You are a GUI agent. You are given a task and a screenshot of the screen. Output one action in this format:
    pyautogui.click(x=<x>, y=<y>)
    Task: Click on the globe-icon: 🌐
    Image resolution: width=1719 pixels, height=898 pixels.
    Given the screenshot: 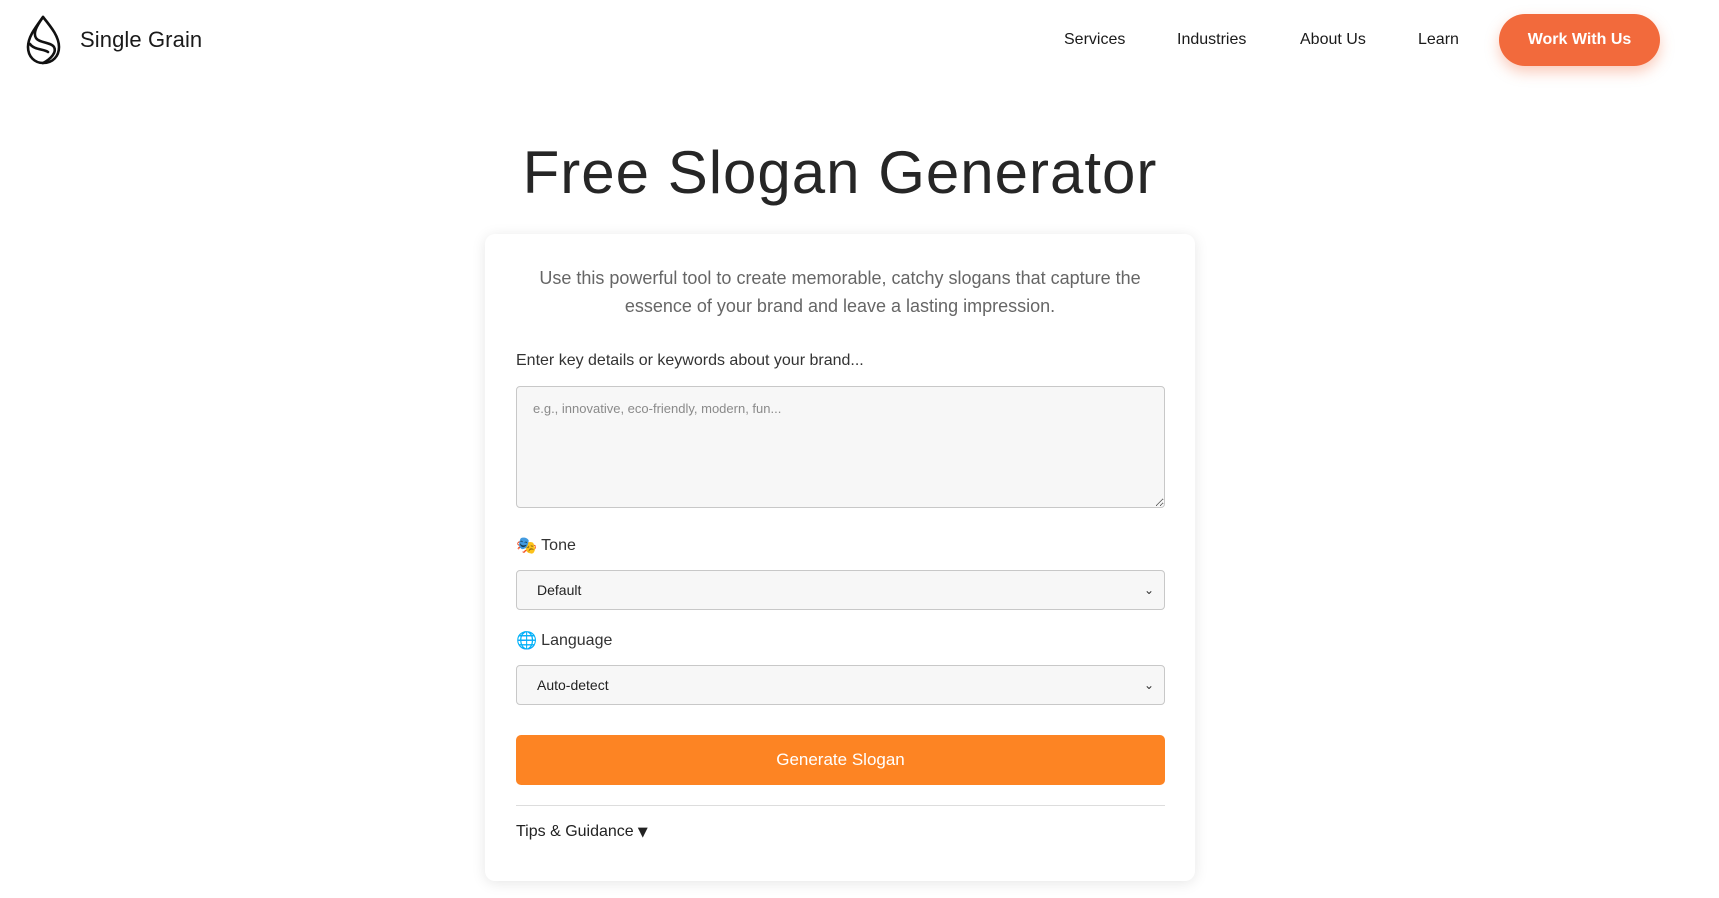 What is the action you would take?
    pyautogui.click(x=527, y=641)
    